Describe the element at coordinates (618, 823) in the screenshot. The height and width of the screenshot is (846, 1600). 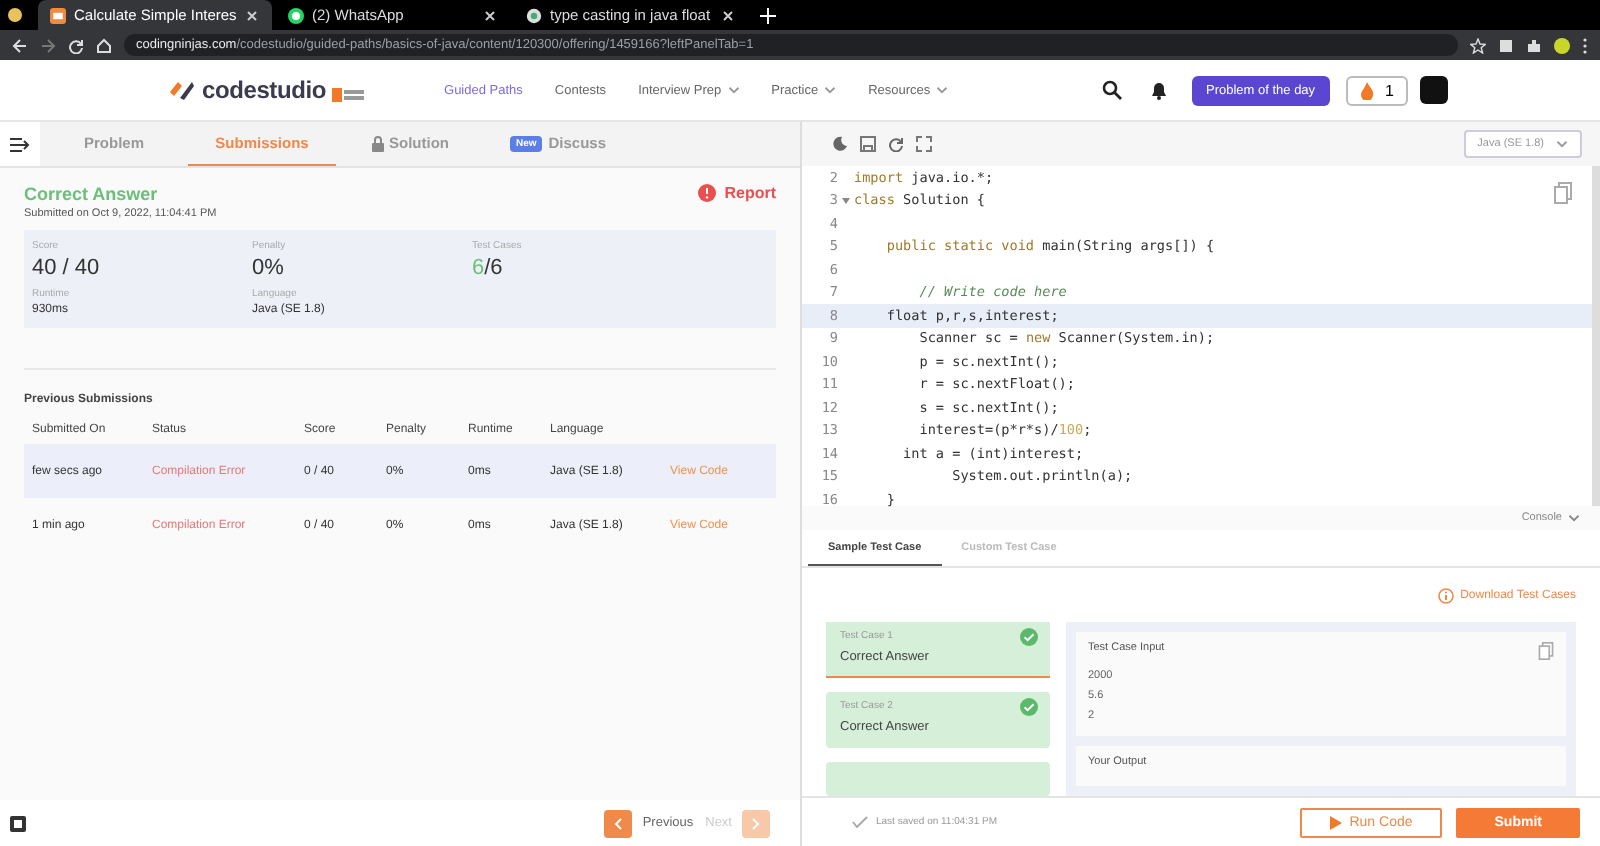
I see `chevron-left-icon` at that location.